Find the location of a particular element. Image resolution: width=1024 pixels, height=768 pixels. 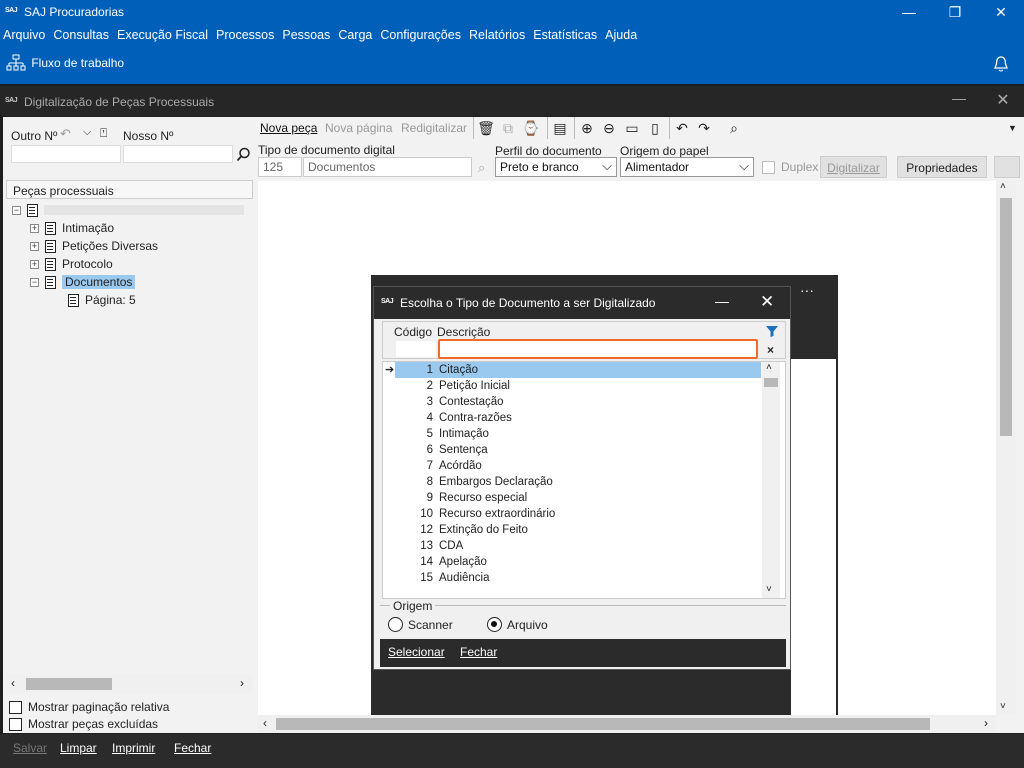

tree-item-intimacao: + Intimação is located at coordinates (72, 228).